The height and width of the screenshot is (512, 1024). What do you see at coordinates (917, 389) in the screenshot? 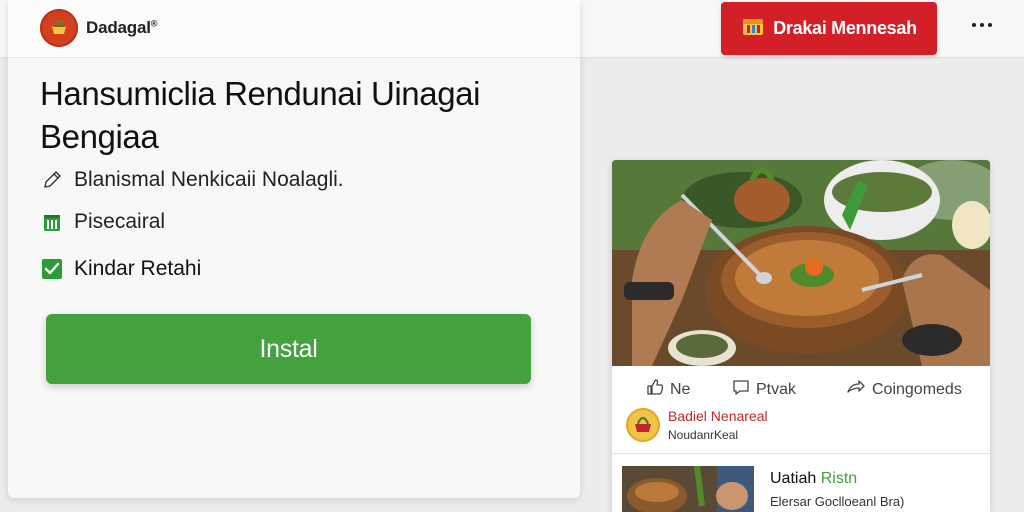
I see `share-label: Coingomeds` at bounding box center [917, 389].